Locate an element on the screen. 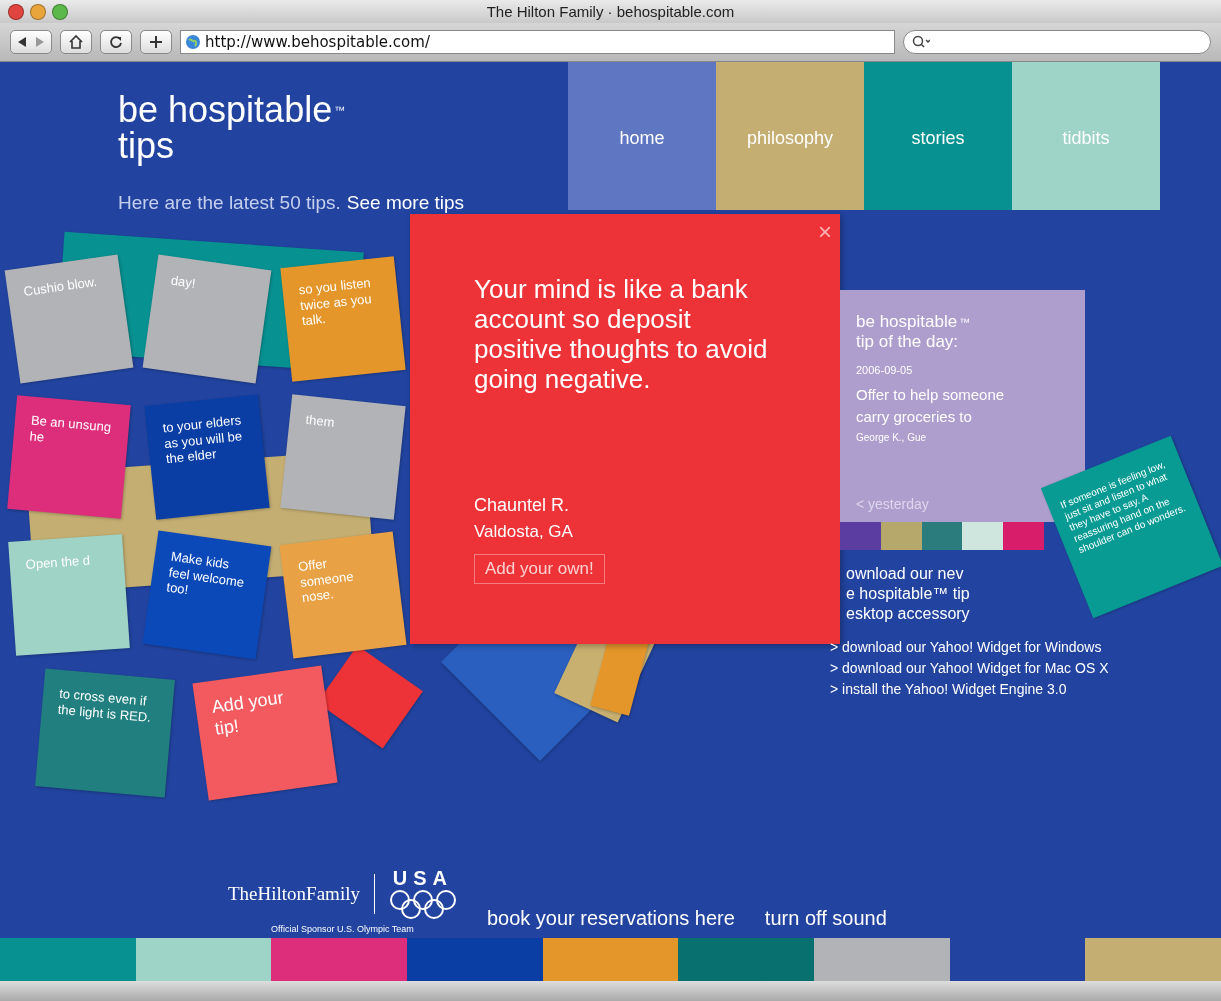 The height and width of the screenshot is (1001, 1221). tip-card: Cushio blow. is located at coordinates (69, 319).